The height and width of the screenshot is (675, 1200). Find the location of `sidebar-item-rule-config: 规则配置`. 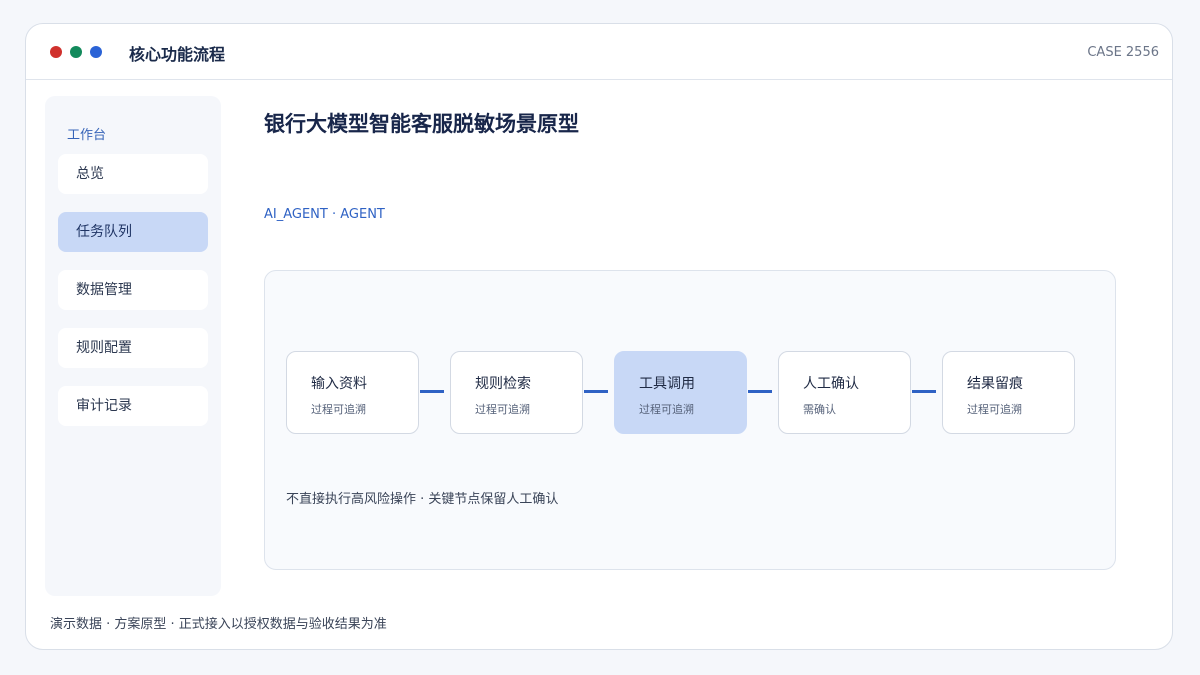

sidebar-item-rule-config: 规则配置 is located at coordinates (133, 348).